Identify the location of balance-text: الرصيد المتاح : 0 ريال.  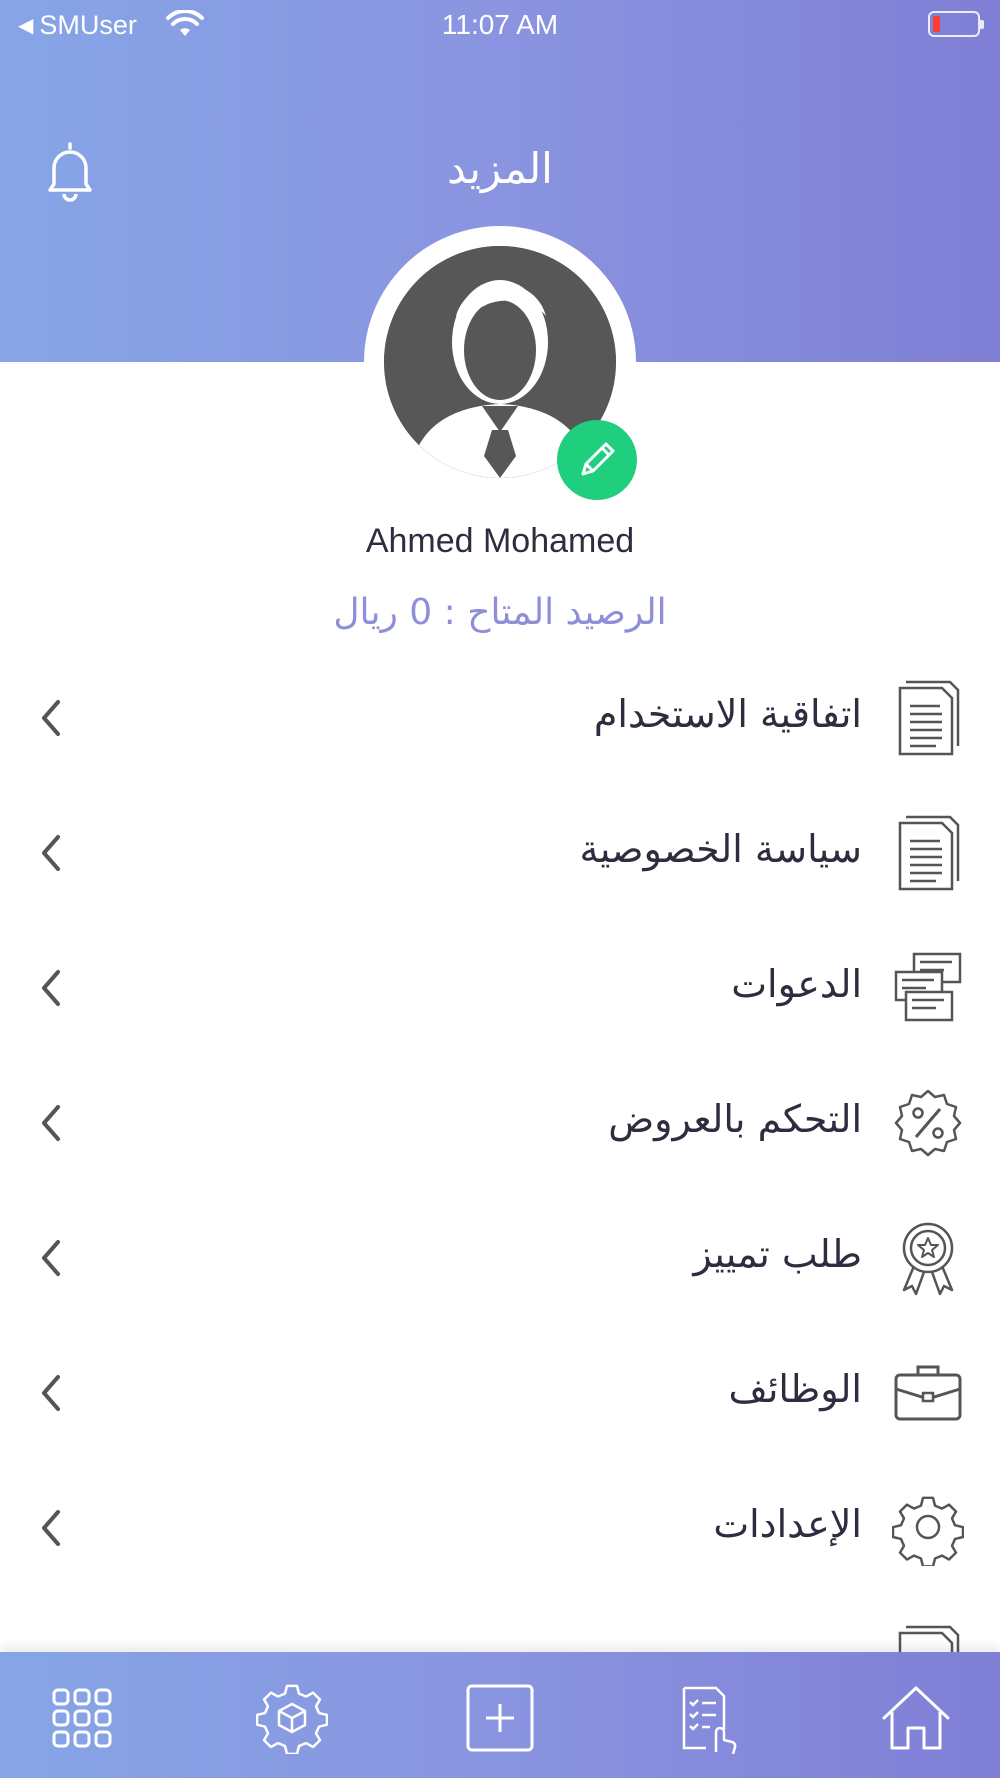
(500, 612).